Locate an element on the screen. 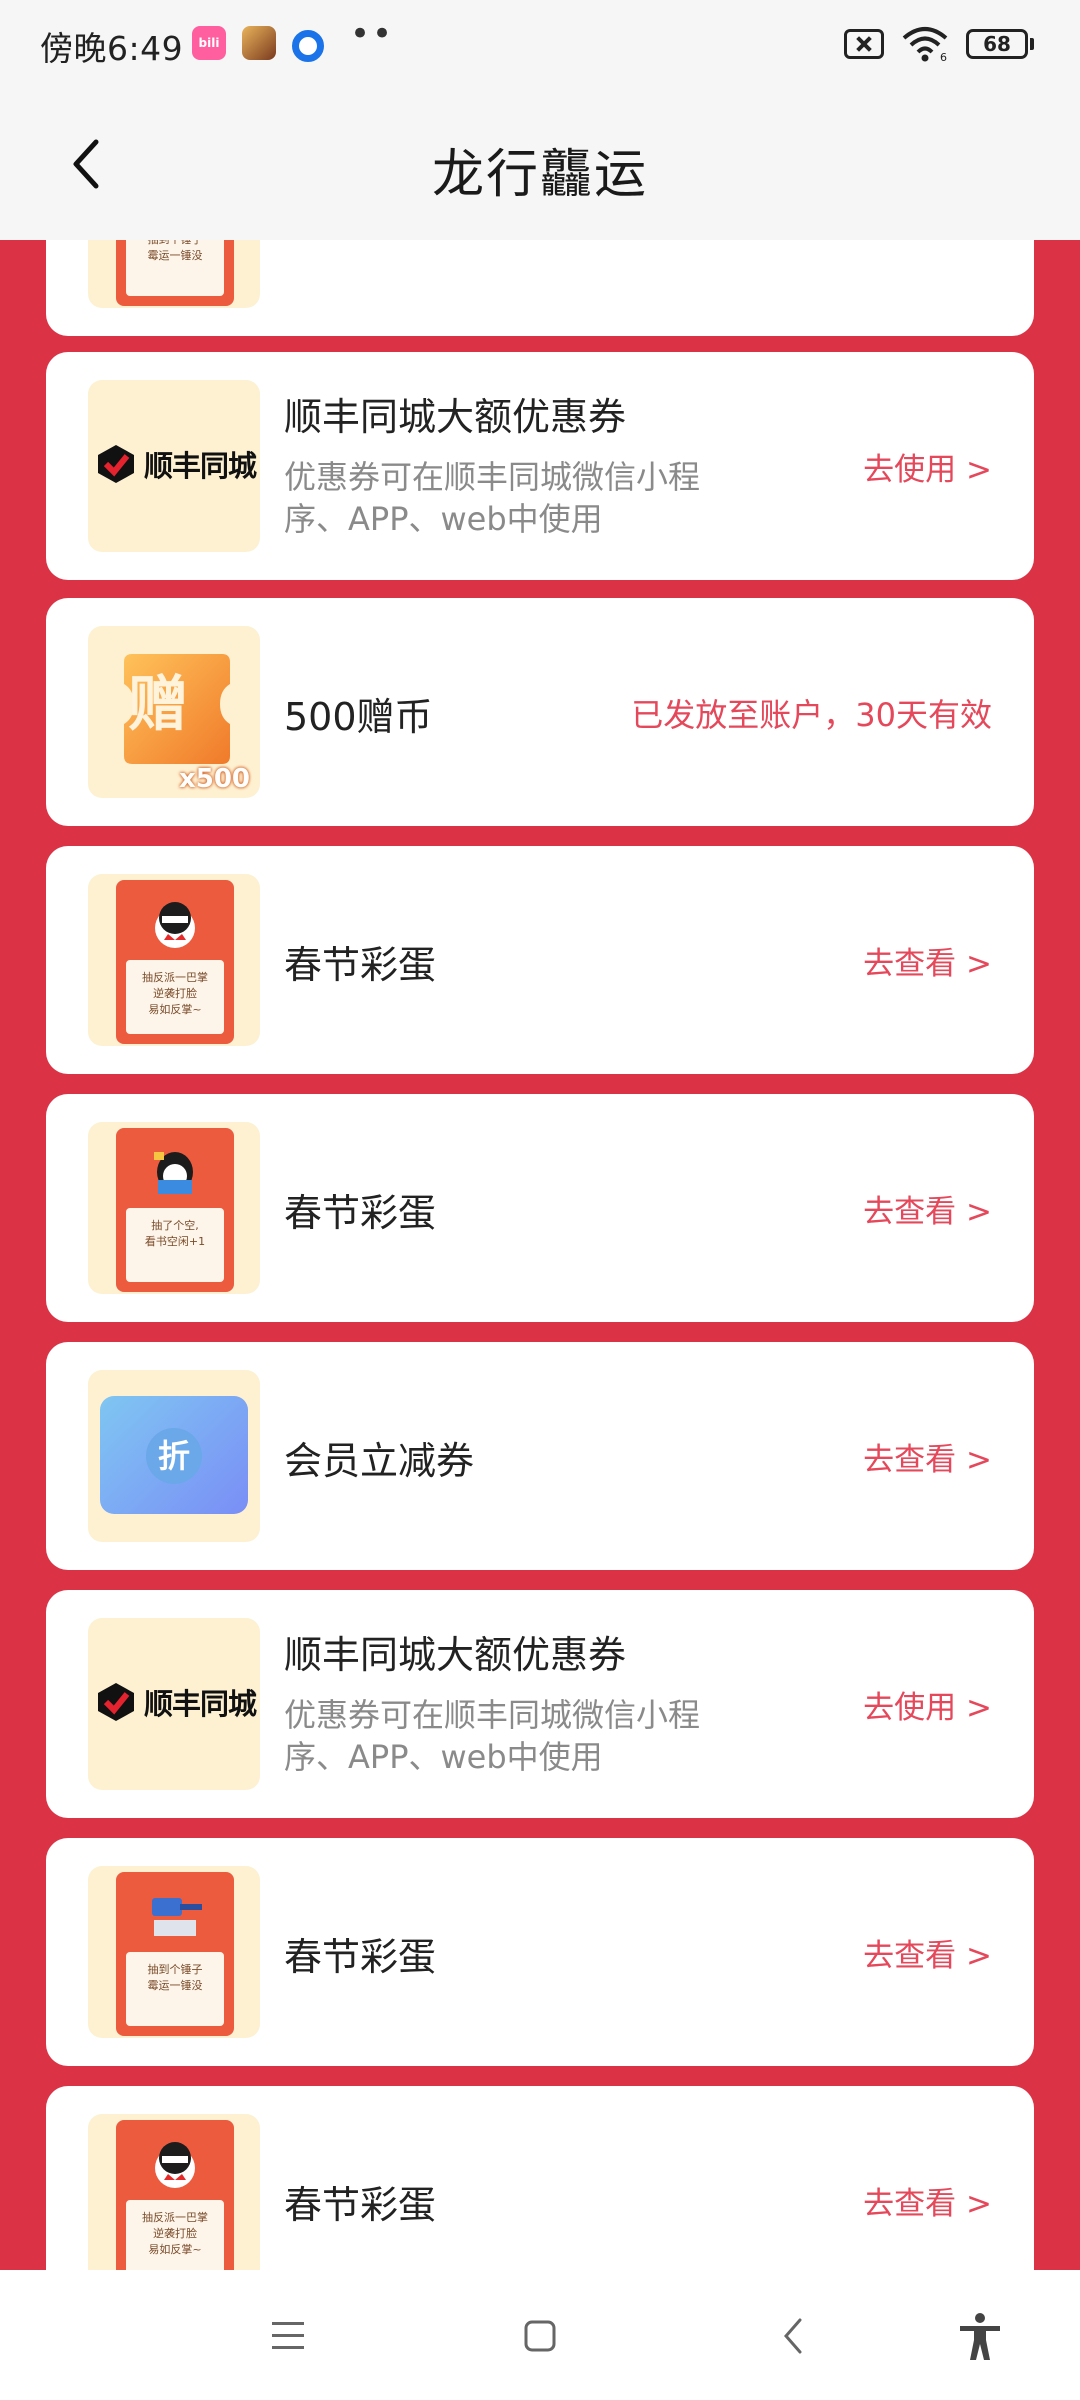  discount-thumbnail: 折 is located at coordinates (174, 1456).